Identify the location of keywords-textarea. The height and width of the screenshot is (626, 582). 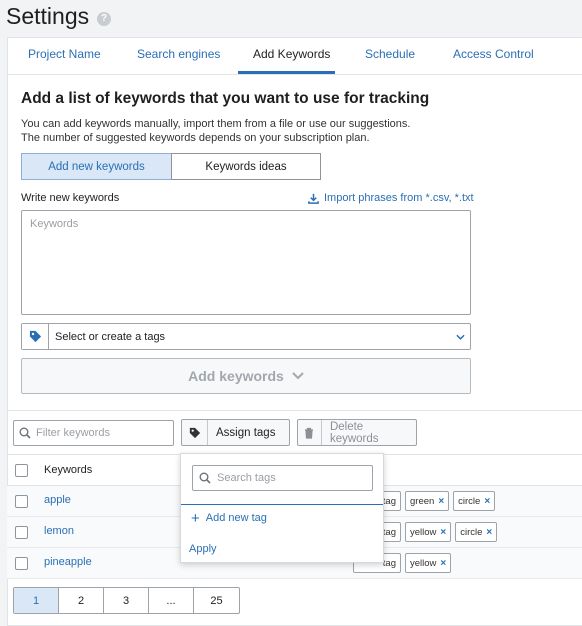
(246, 262).